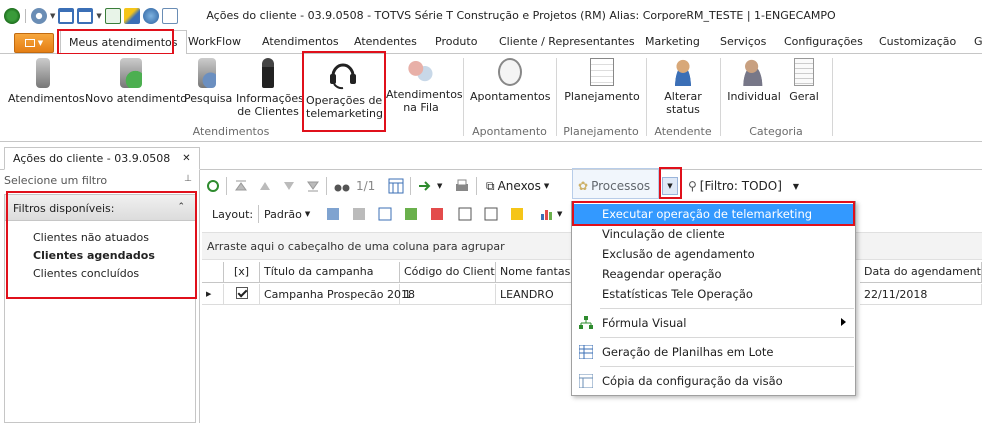  What do you see at coordinates (265, 186) in the screenshot?
I see `prev-record-icon` at bounding box center [265, 186].